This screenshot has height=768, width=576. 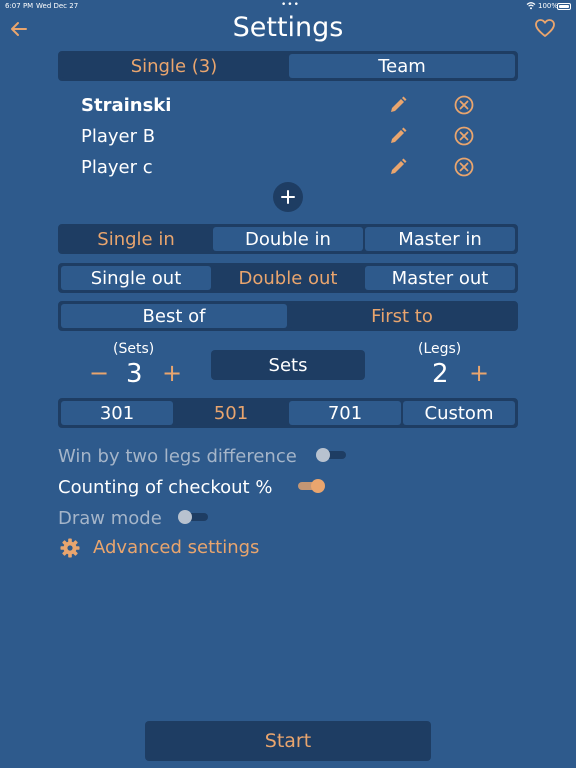 I want to click on player-mode-tabs: Single (3) Team, so click(x=288, y=66).